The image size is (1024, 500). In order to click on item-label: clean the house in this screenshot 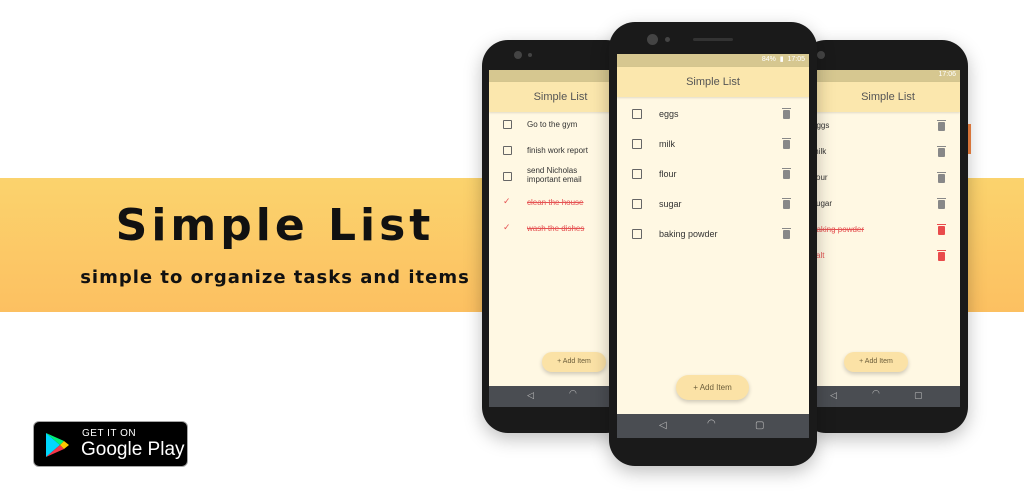, I will do `click(555, 202)`.